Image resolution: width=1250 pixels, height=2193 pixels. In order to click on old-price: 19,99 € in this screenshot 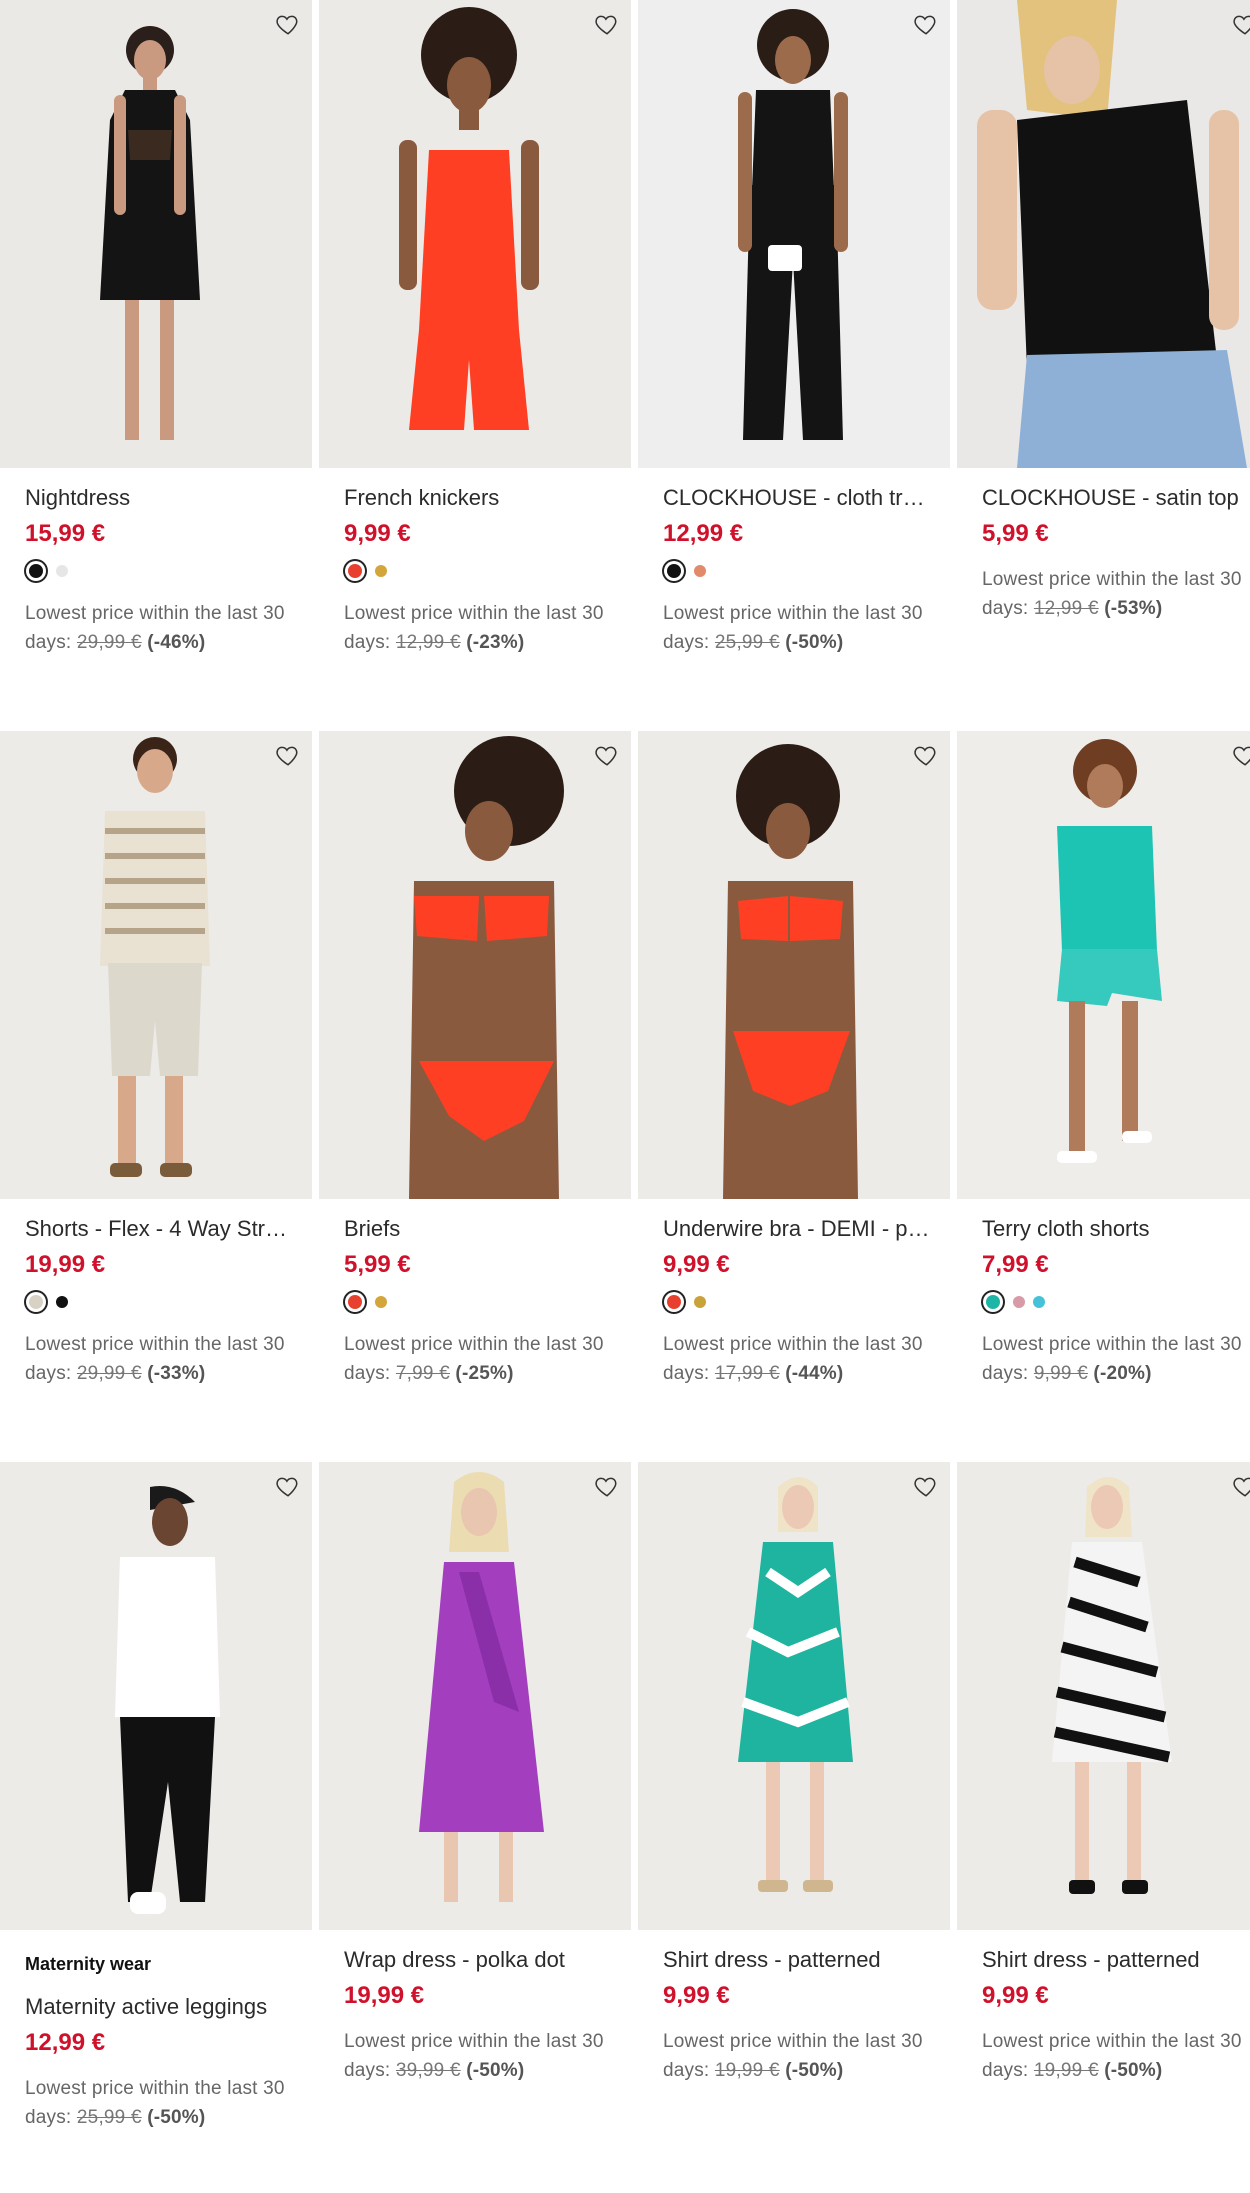, I will do `click(747, 2070)`.